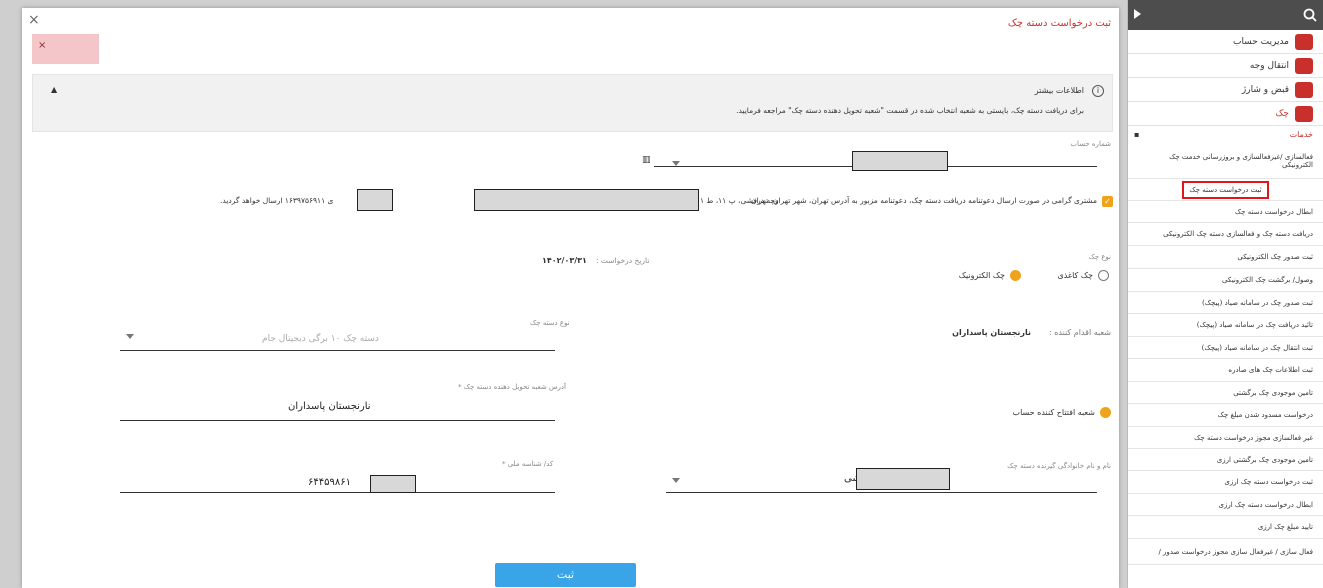 Image resolution: width=1323 pixels, height=588 pixels. What do you see at coordinates (1137, 14) in the screenshot?
I see `expand-icon` at bounding box center [1137, 14].